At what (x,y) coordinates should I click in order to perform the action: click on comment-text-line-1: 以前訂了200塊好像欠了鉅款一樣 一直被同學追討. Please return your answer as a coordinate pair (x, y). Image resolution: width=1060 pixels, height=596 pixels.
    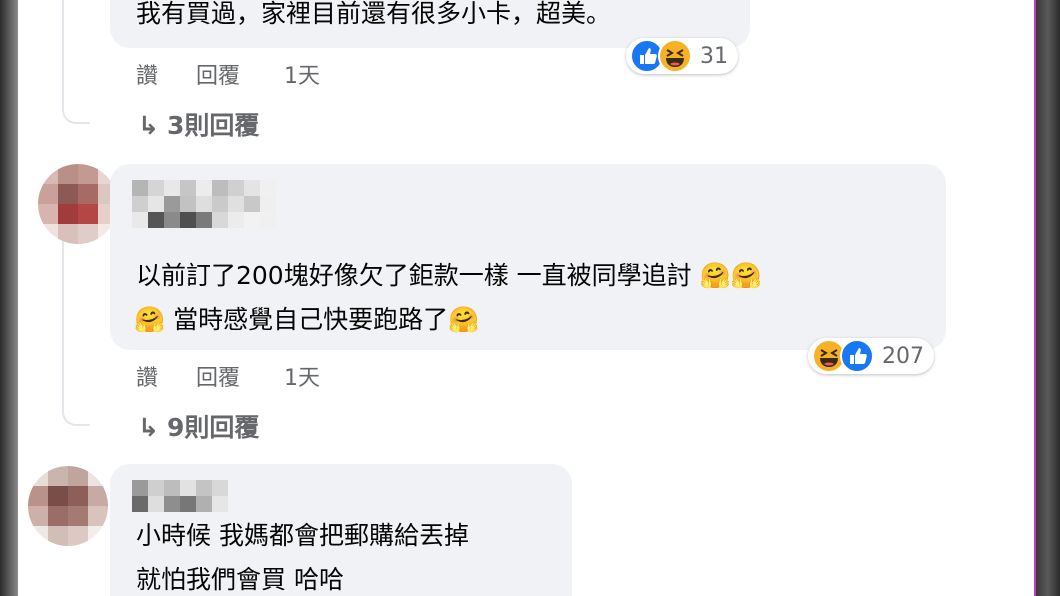
    Looking at the image, I should click on (414, 275).